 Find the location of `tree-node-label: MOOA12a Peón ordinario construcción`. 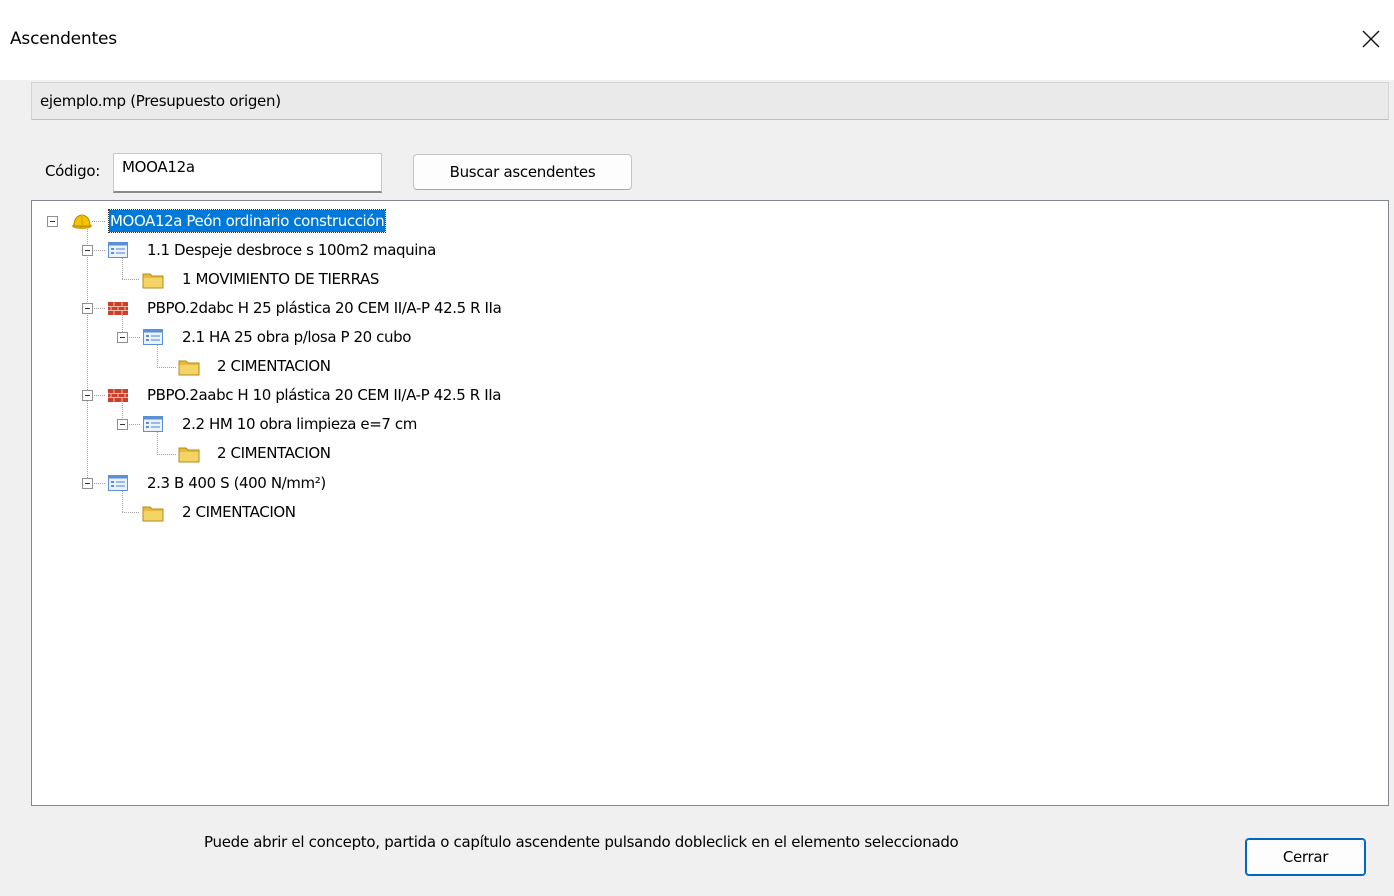

tree-node-label: MOOA12a Peón ordinario construcción is located at coordinates (247, 221).